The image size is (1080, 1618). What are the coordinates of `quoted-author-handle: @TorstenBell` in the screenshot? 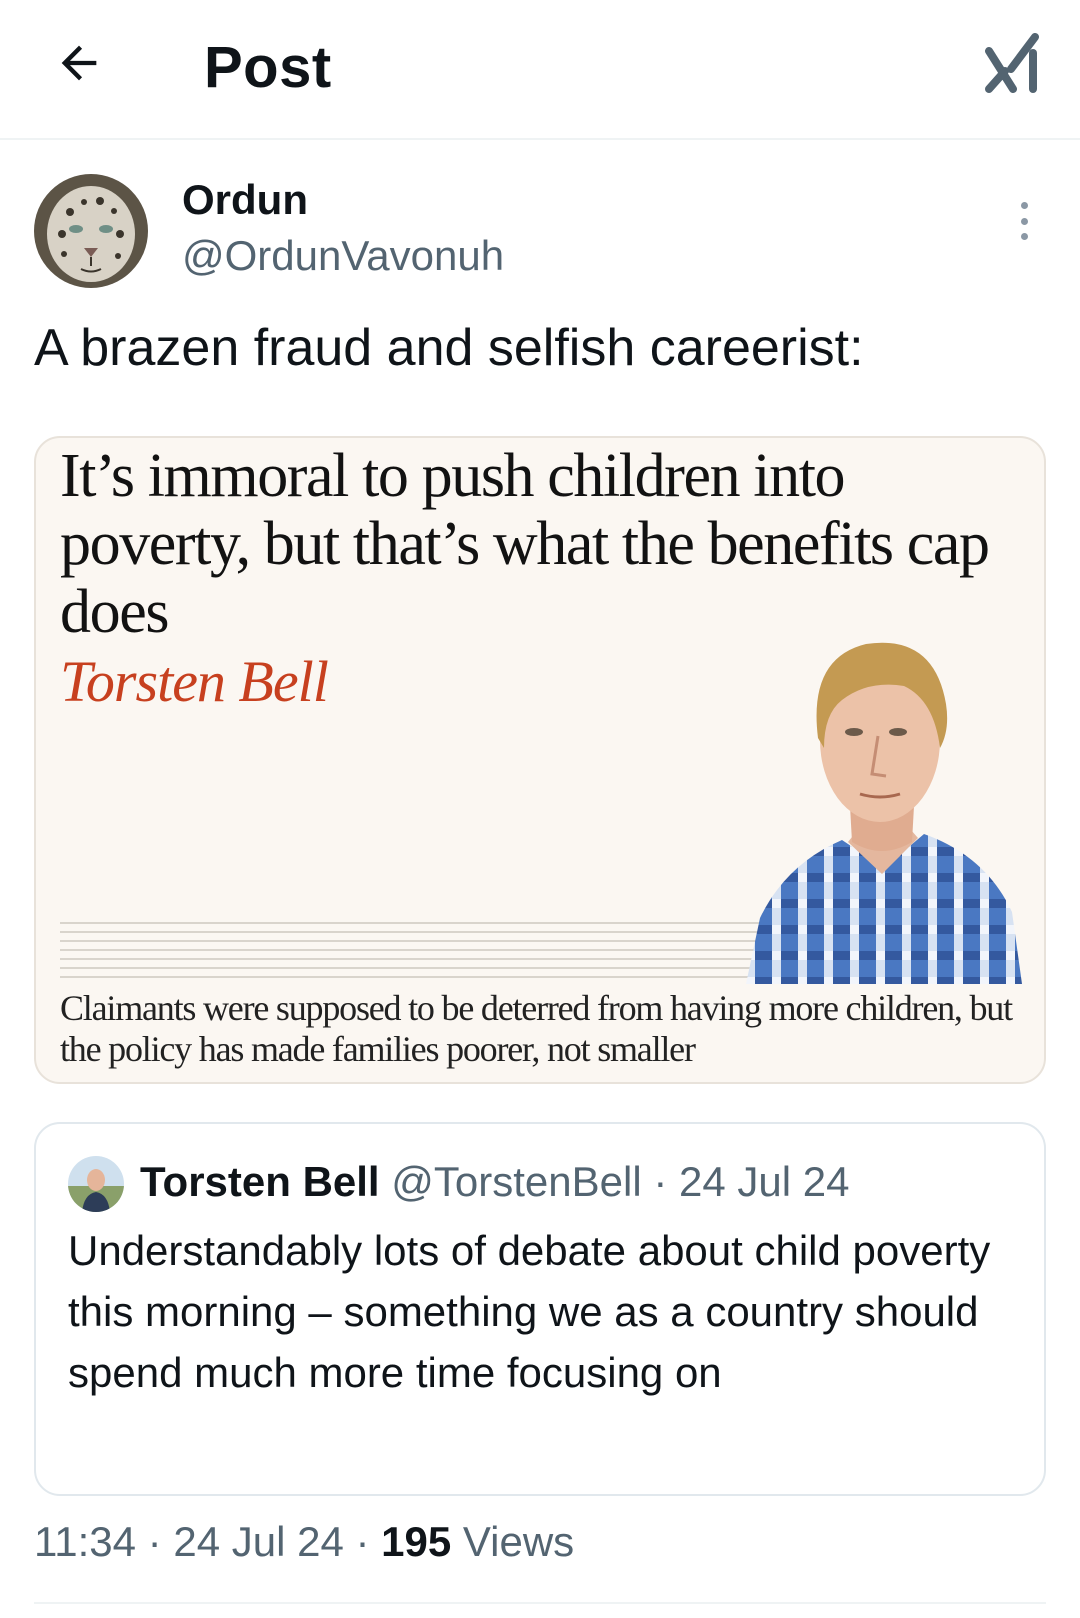 It's located at (516, 1181).